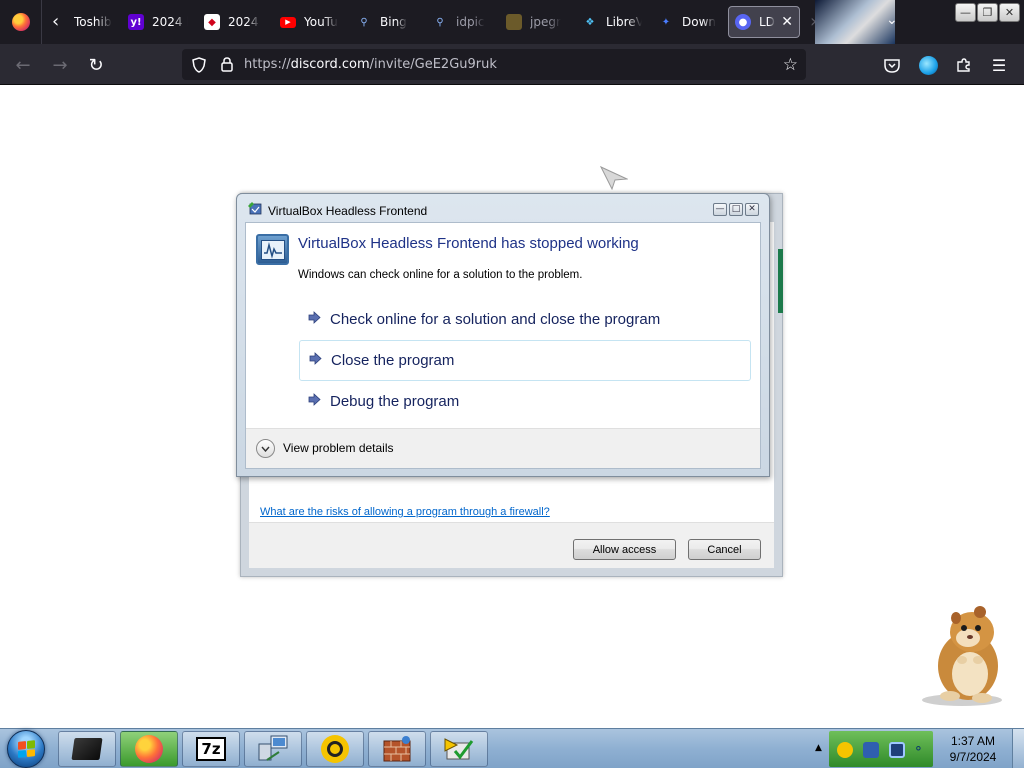 The height and width of the screenshot is (768, 1024). I want to click on option-label: Debug the program, so click(395, 401).